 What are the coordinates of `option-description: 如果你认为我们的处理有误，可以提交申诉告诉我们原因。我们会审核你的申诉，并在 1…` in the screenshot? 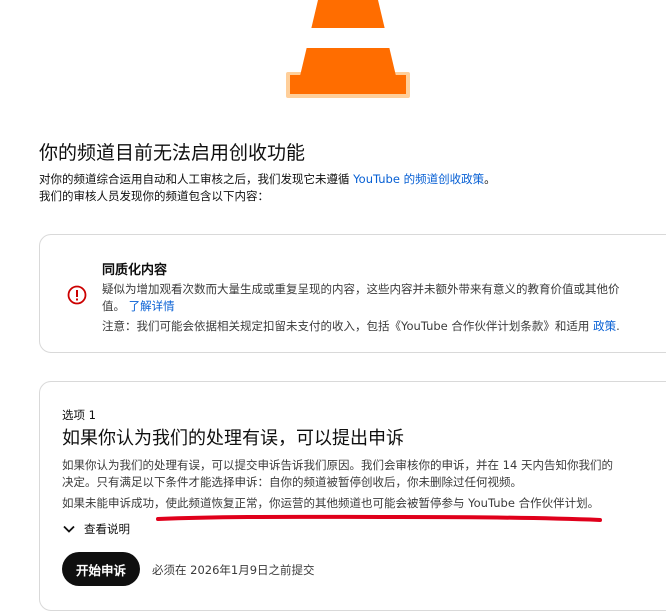 It's located at (337, 473).